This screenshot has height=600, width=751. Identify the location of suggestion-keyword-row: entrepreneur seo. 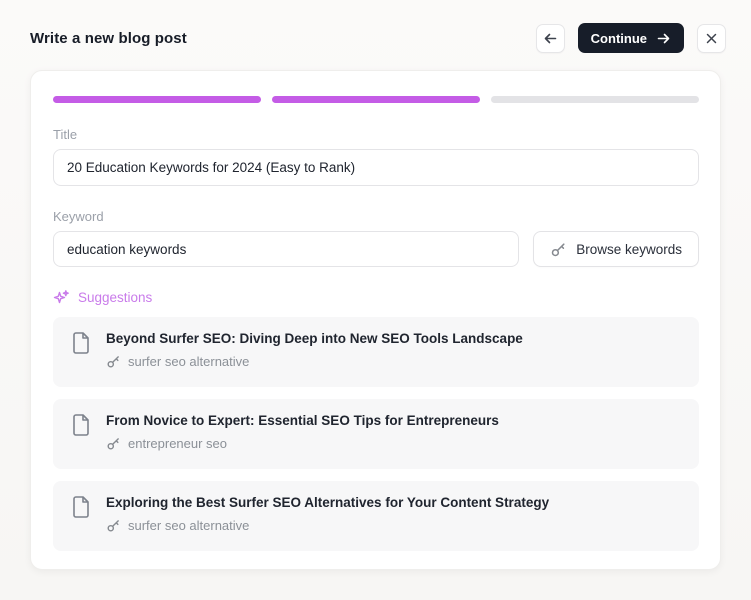
(302, 443).